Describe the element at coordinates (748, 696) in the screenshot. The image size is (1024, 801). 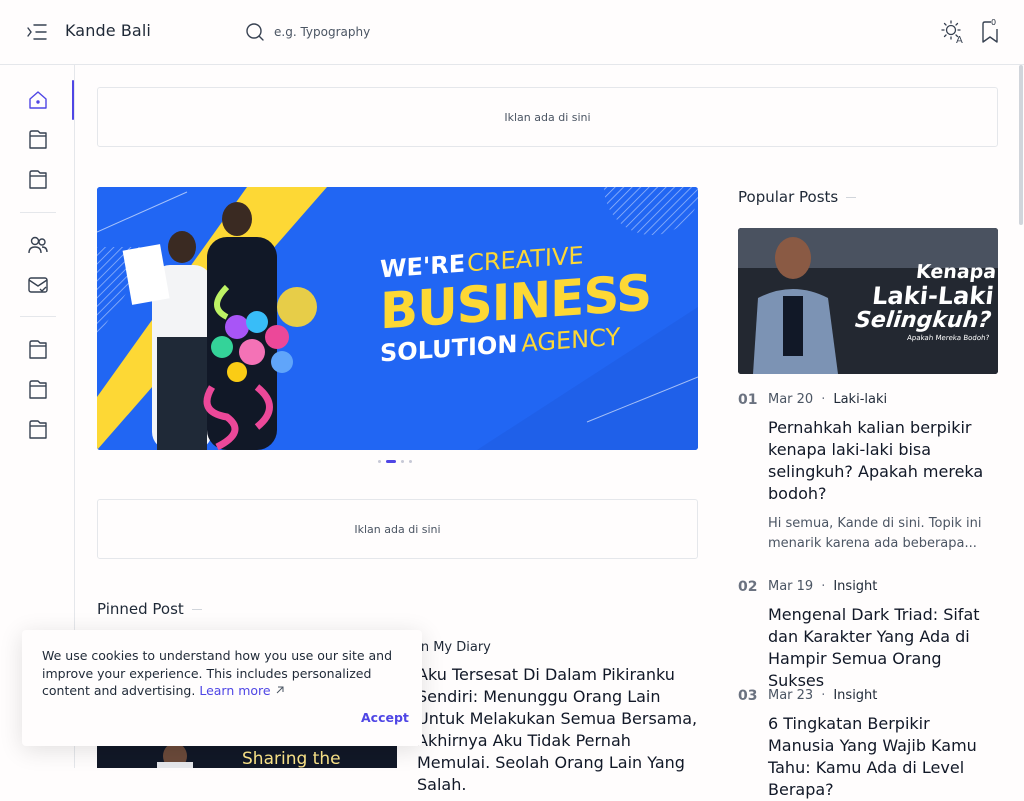
I see `popular-post-number: 03` at that location.